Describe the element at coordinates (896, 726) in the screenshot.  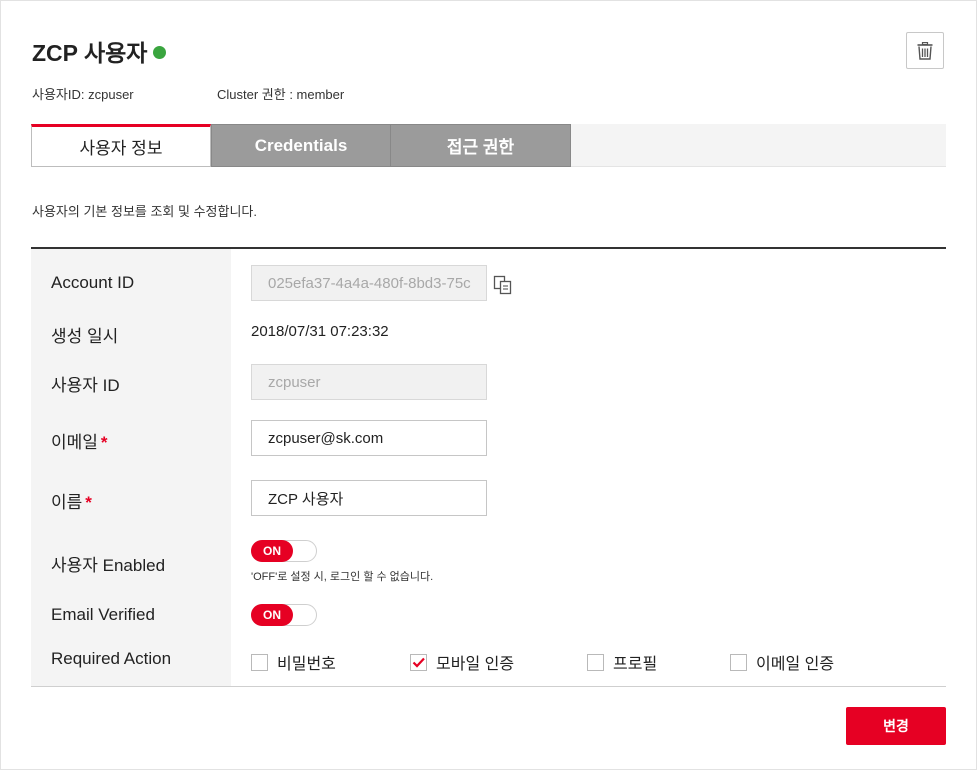
I see `change-button: 변경` at that location.